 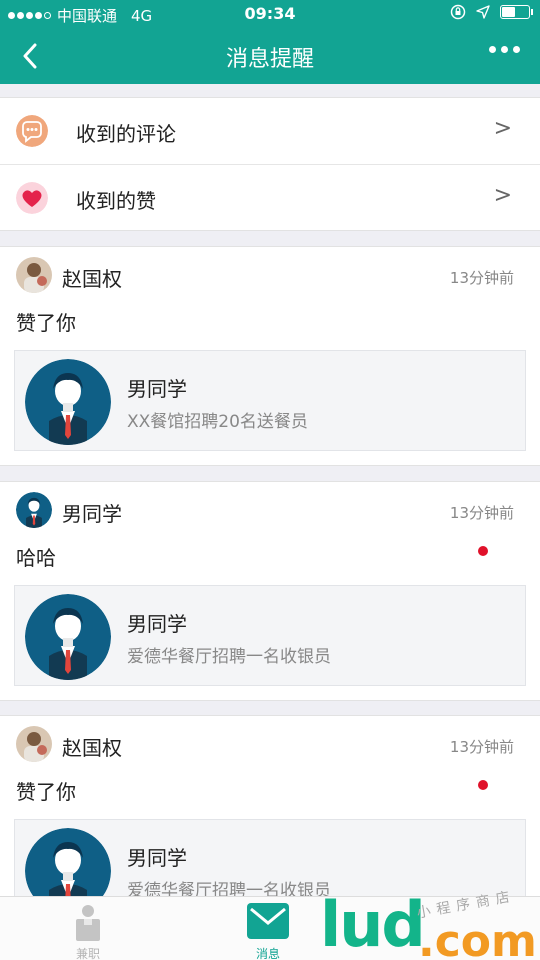 I want to click on nav-bar: 消息提醒, so click(x=270, y=56).